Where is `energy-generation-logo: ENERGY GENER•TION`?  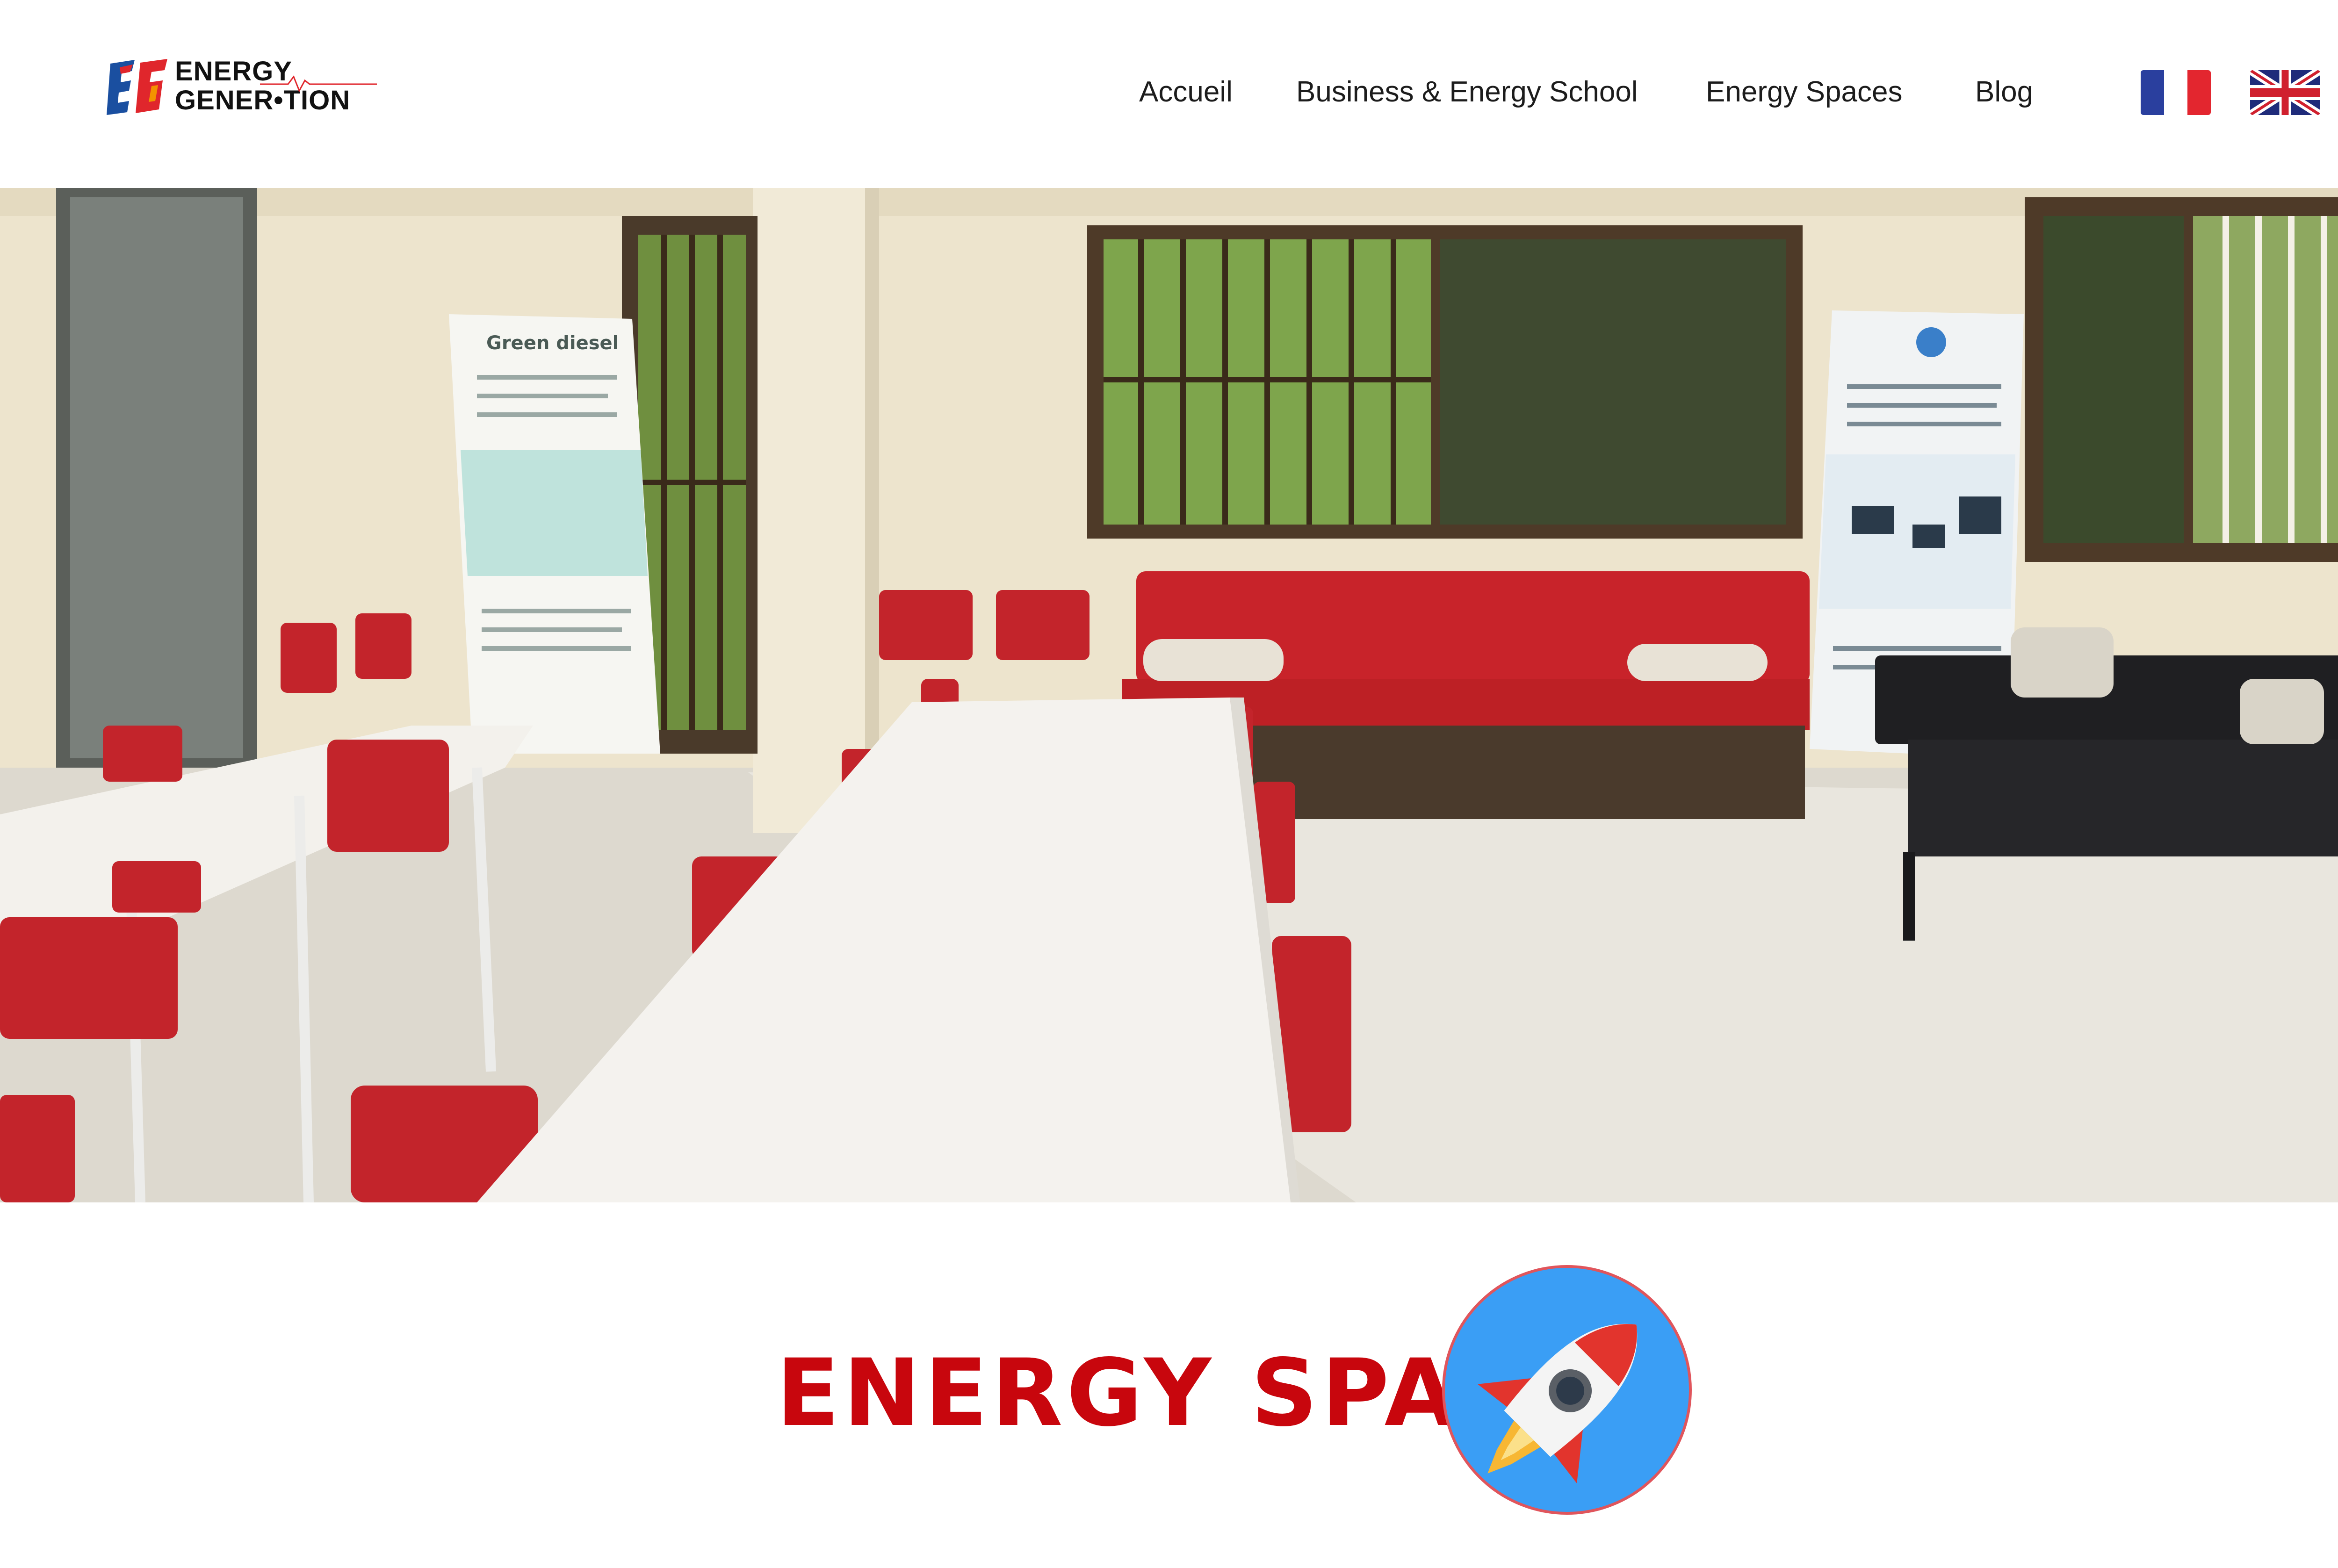 energy-generation-logo: ENERGY GENER•TION is located at coordinates (244, 88).